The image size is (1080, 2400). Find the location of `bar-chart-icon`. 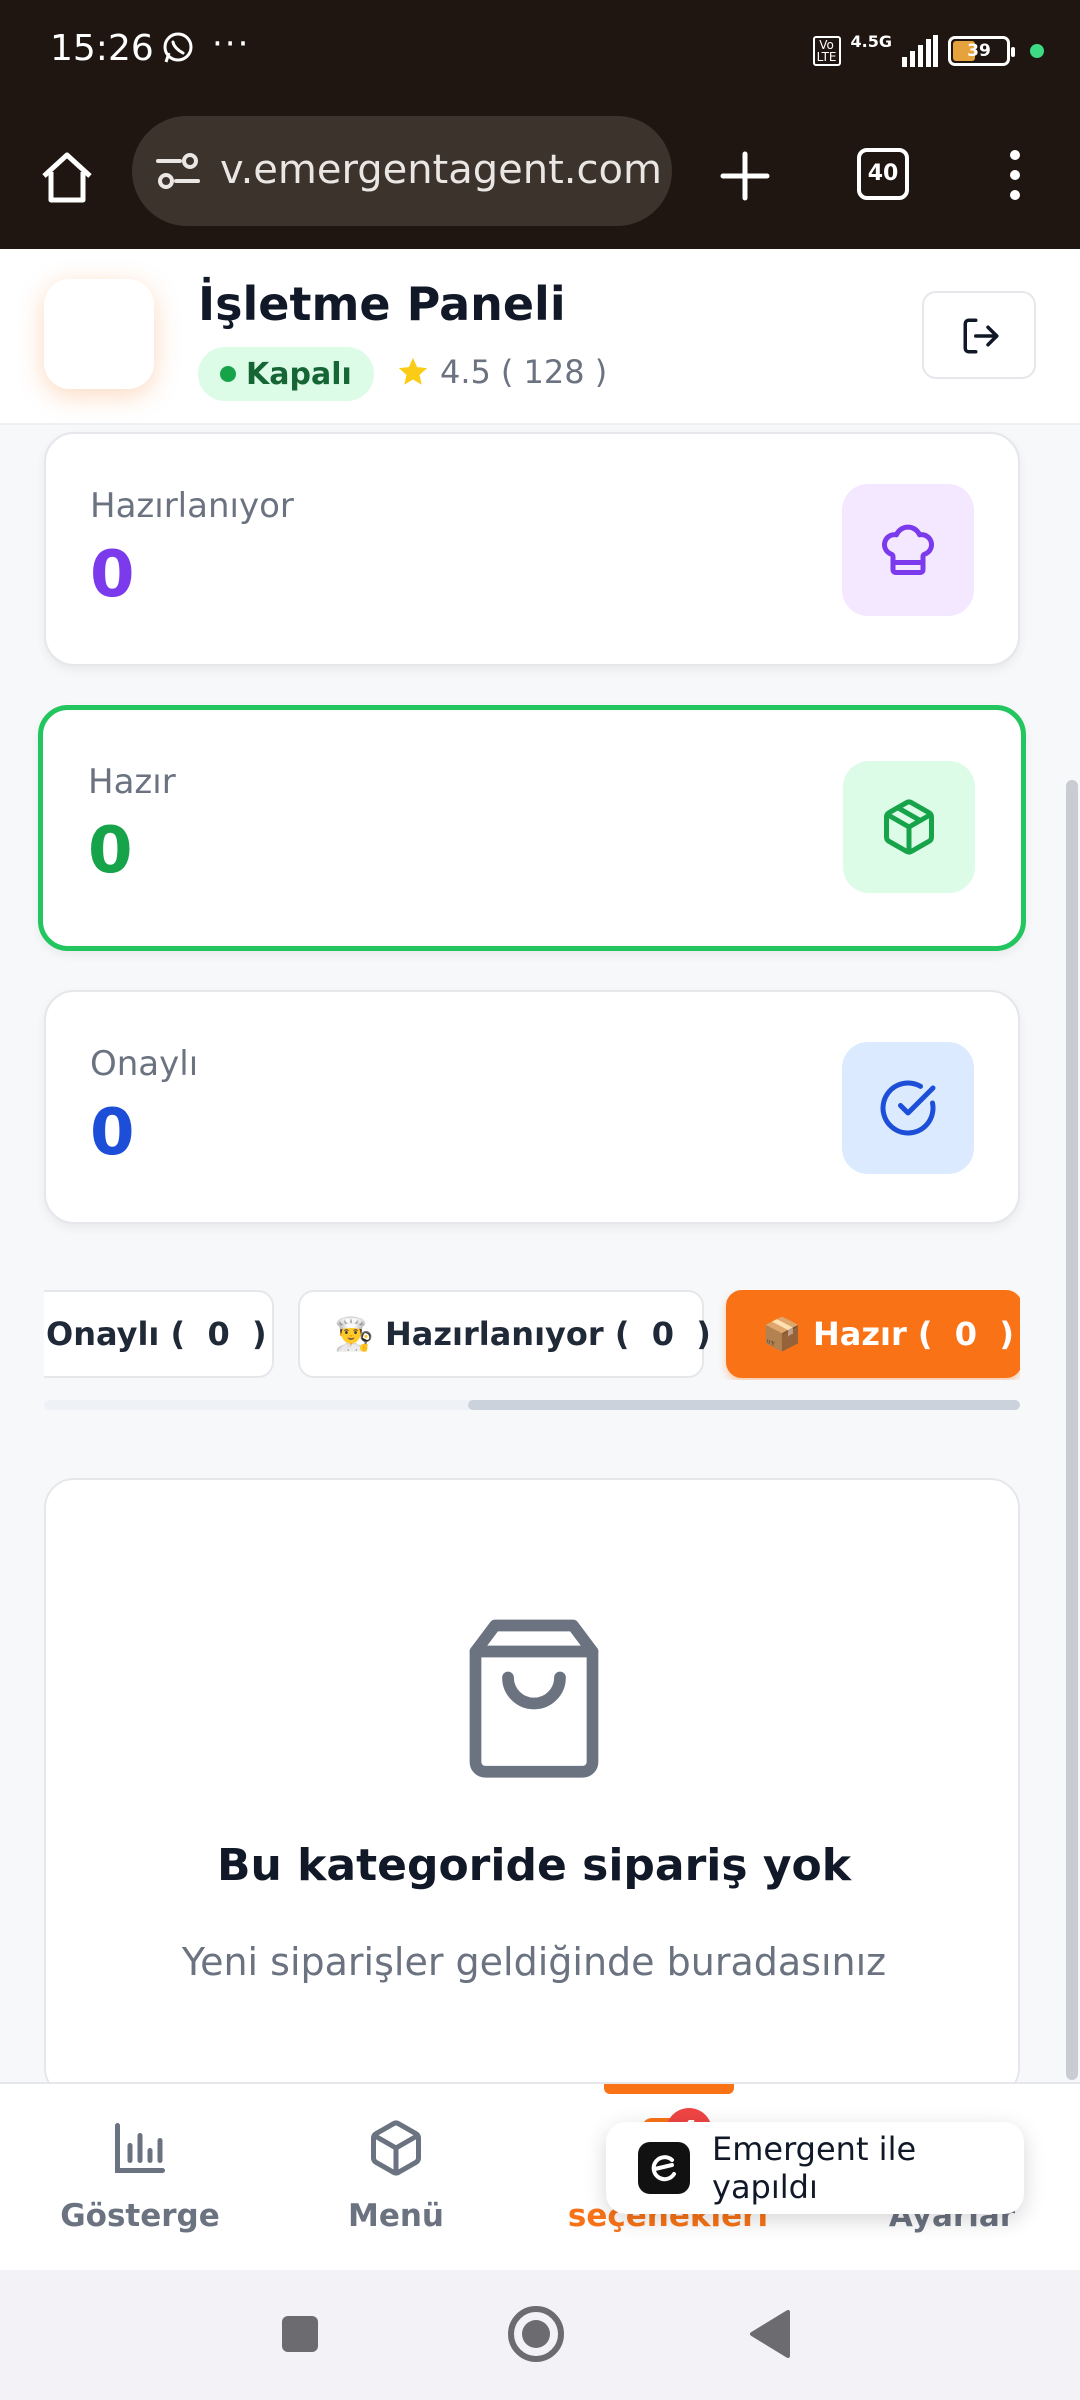

bar-chart-icon is located at coordinates (140, 2148).